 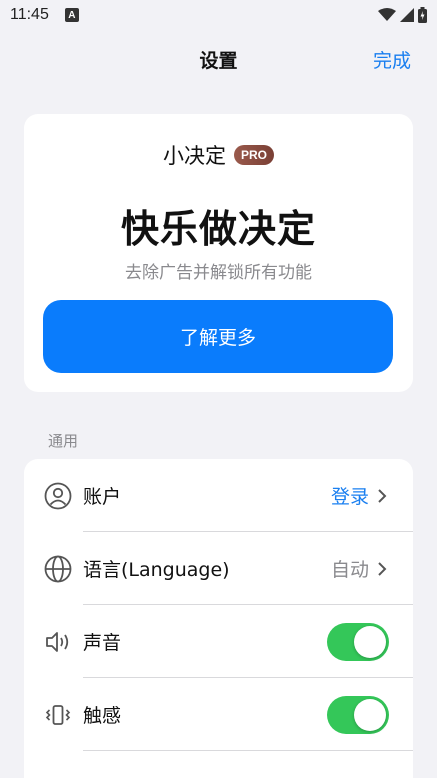 I want to click on app-name-row: 小决定 PRO, so click(x=218, y=155).